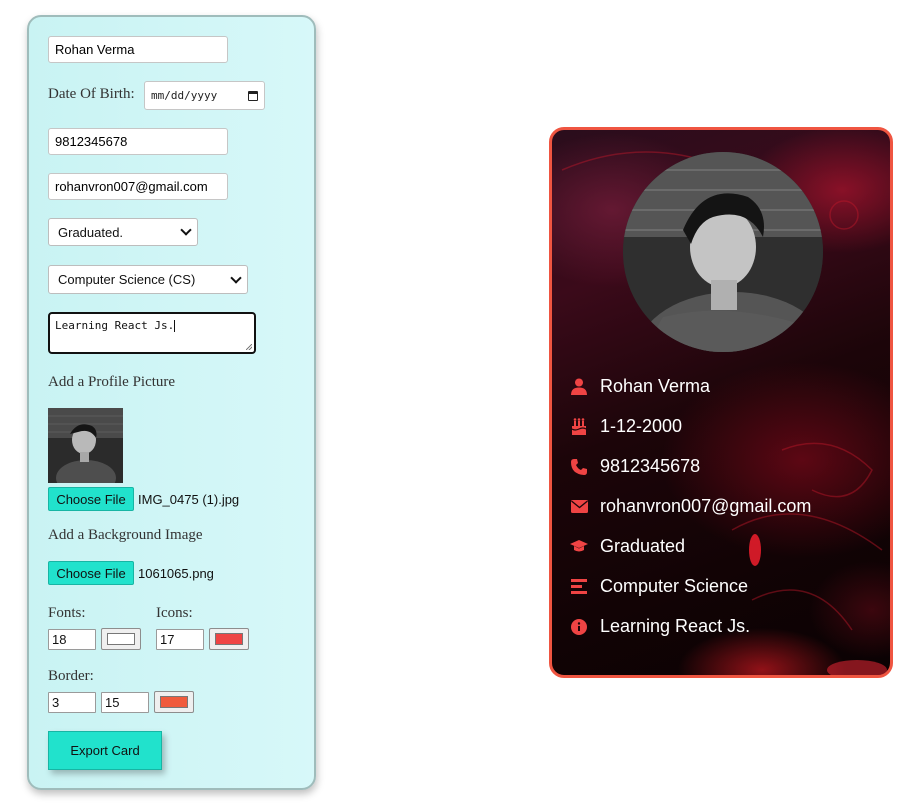 Image resolution: width=917 pixels, height=811 pixels. Describe the element at coordinates (650, 466) in the screenshot. I see `card-phone: 9812345678` at that location.